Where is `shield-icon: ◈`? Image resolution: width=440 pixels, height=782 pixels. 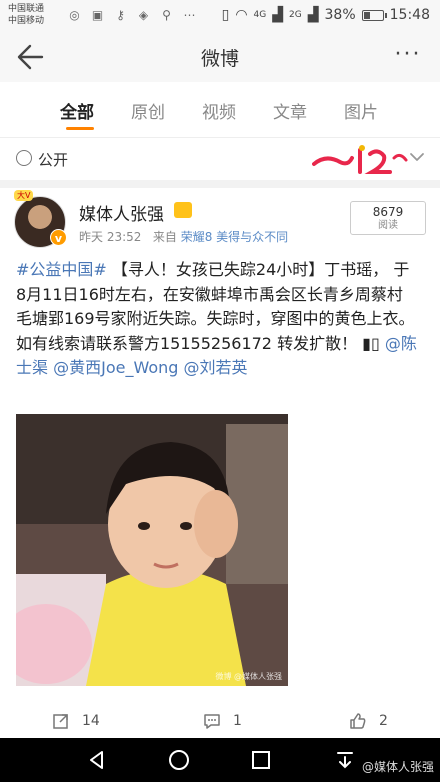
shield-icon: ◈ is located at coordinates (143, 15).